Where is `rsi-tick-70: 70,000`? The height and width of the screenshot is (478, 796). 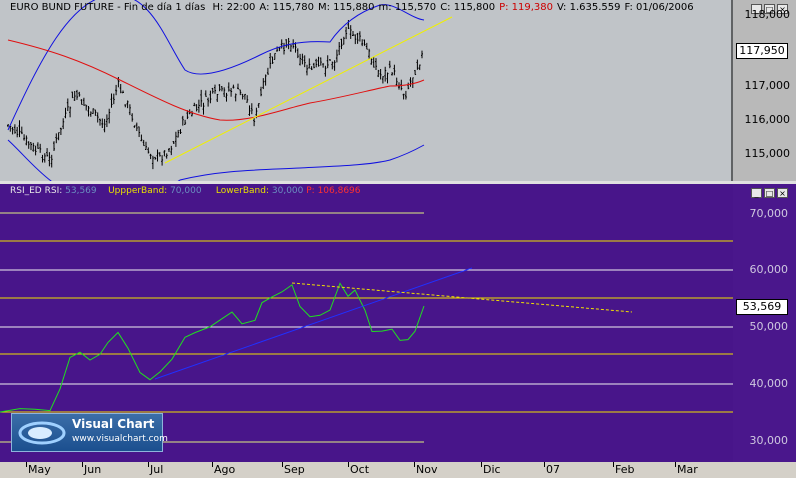
rsi-tick-70: 70,000 is located at coordinates (769, 213).